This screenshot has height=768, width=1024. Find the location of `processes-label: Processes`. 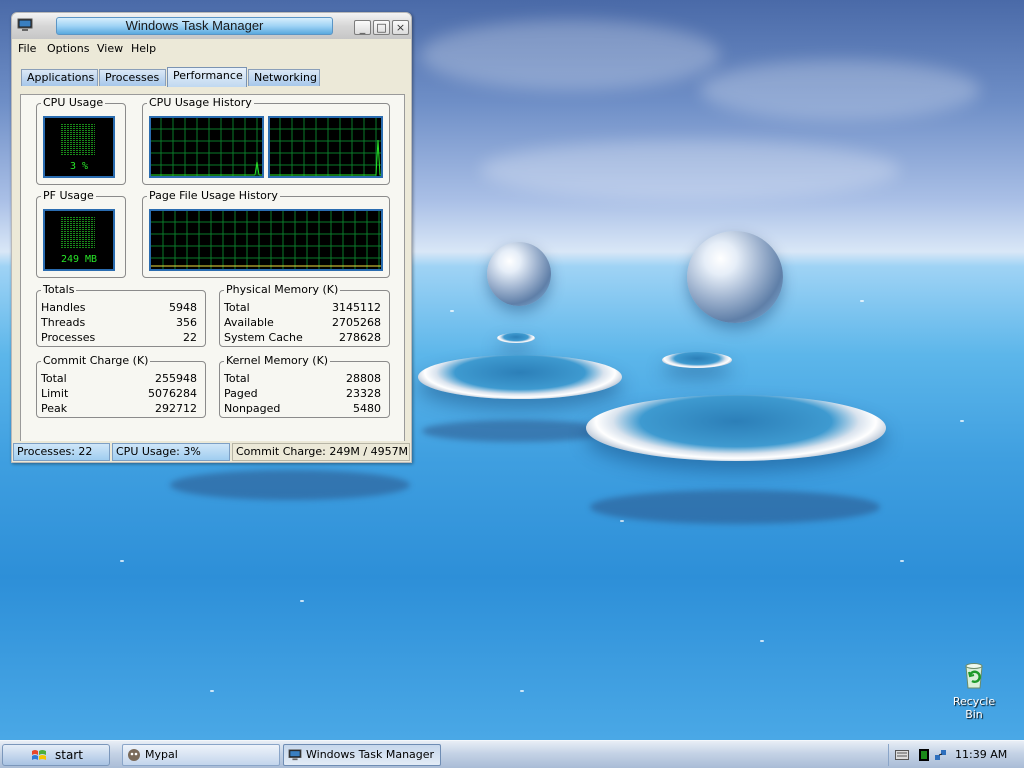

processes-label: Processes is located at coordinates (68, 337).